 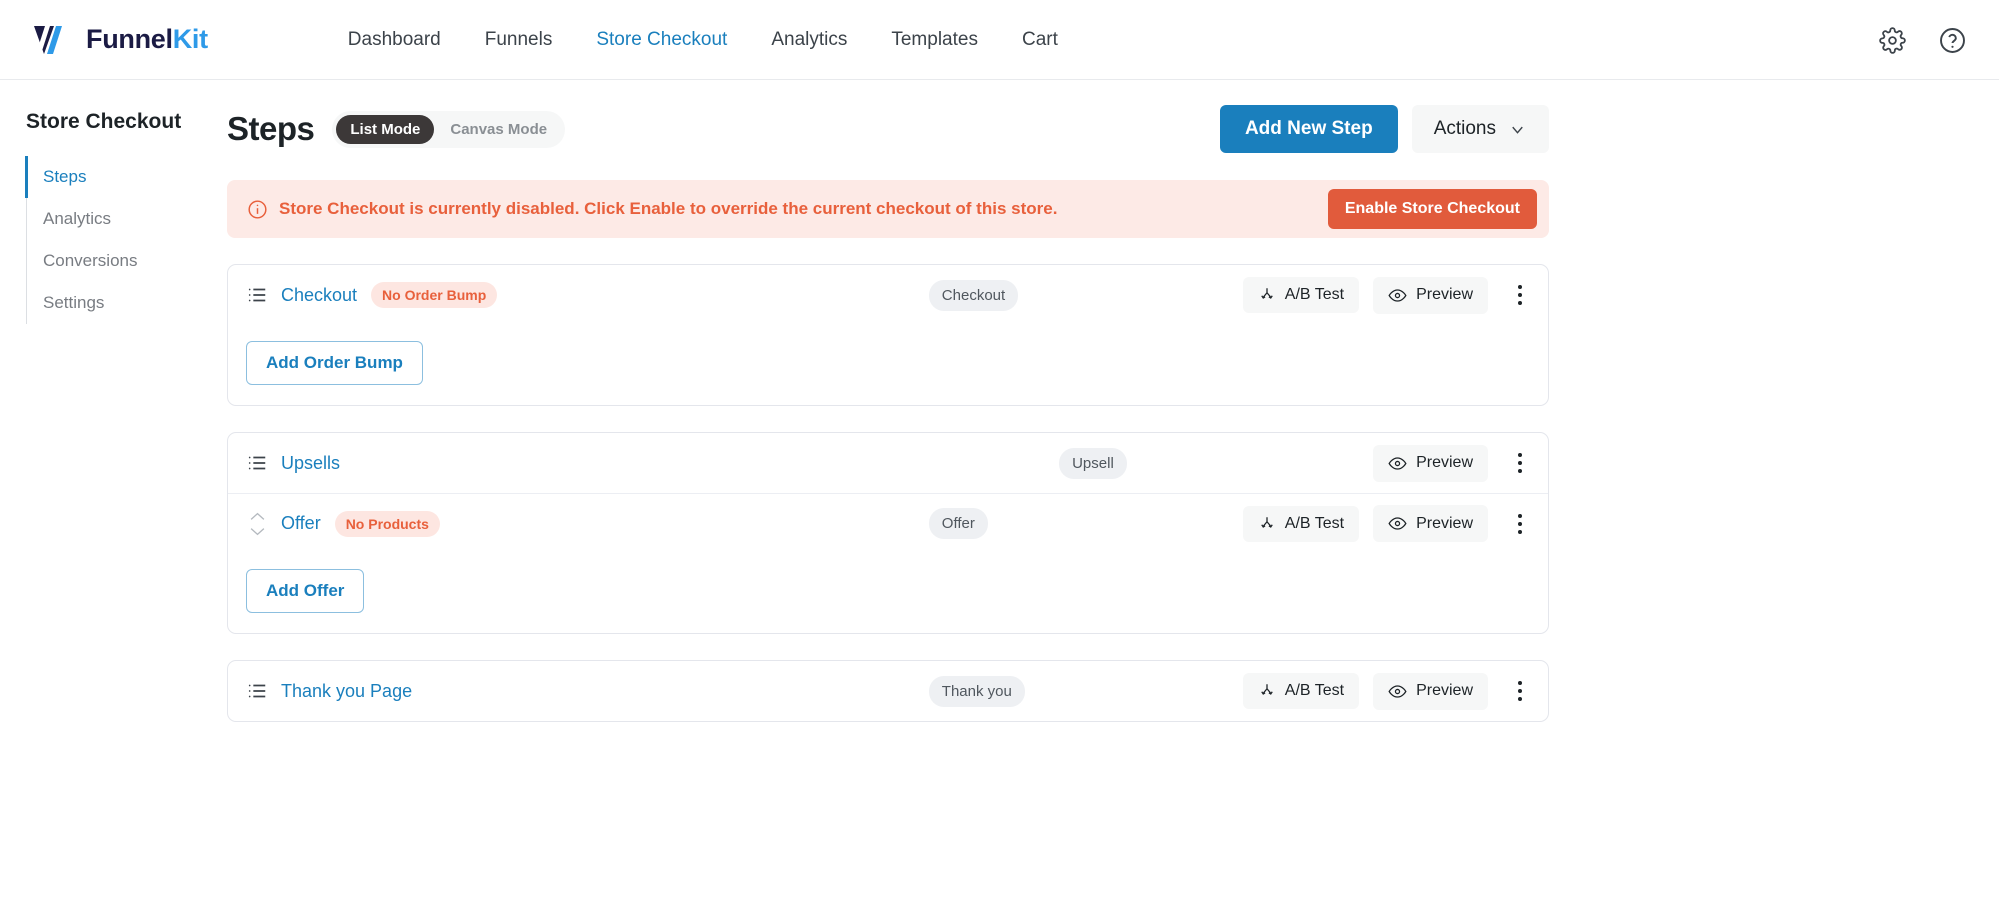 What do you see at coordinates (257, 524) in the screenshot?
I see `sort-up-down-icon` at bounding box center [257, 524].